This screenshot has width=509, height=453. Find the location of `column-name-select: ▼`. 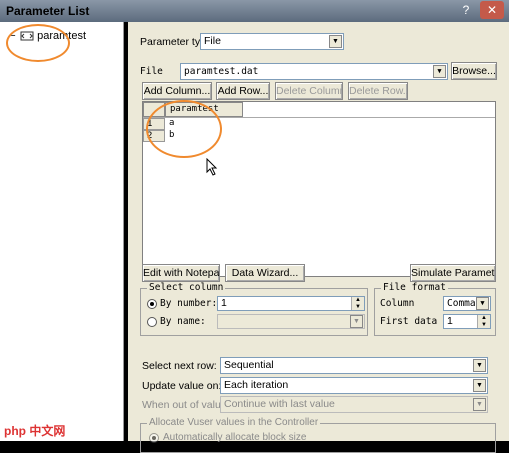

column-name-select: ▼ is located at coordinates (291, 321).